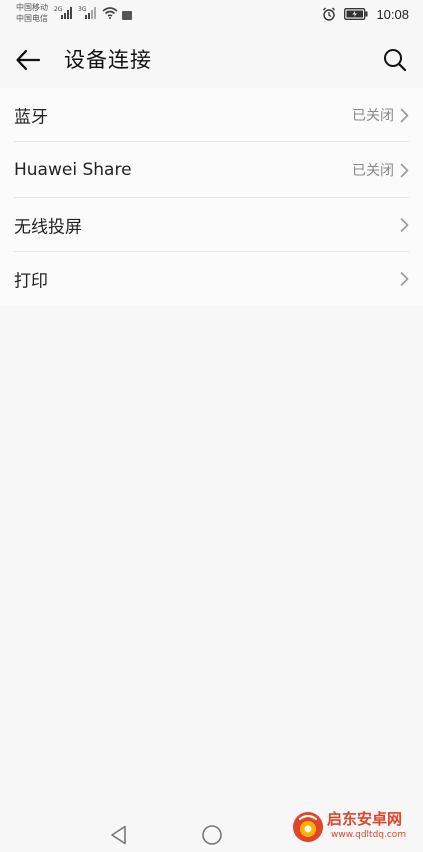 The height and width of the screenshot is (852, 423). I want to click on arrow-left-icon, so click(28, 60).